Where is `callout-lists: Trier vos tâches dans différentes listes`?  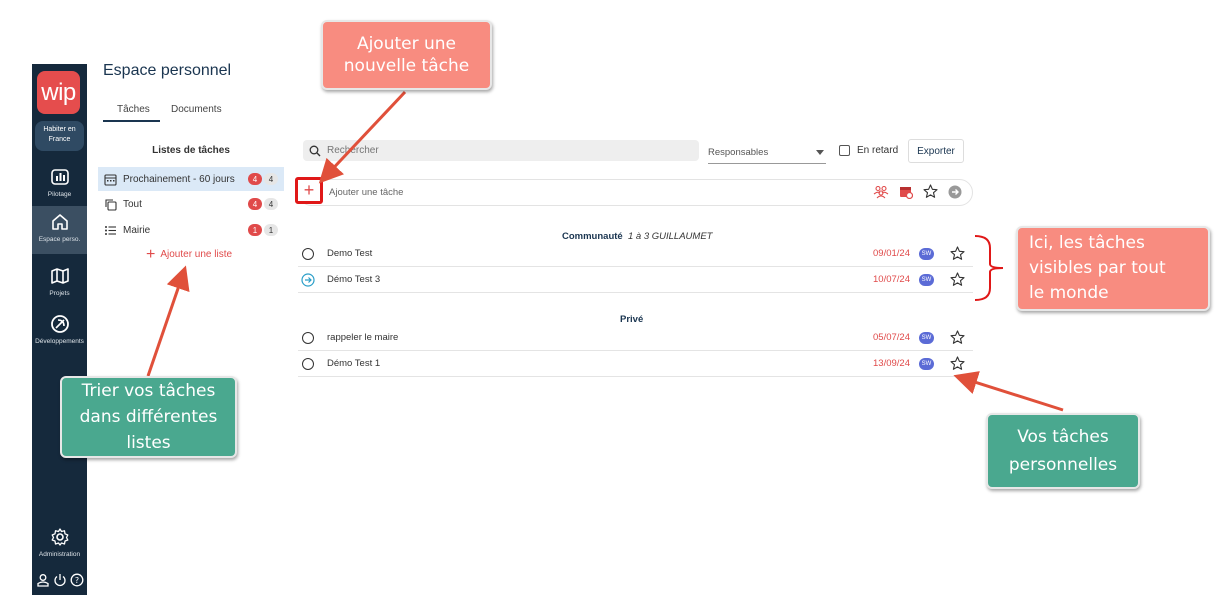 callout-lists: Trier vos tâches dans différentes listes is located at coordinates (148, 417).